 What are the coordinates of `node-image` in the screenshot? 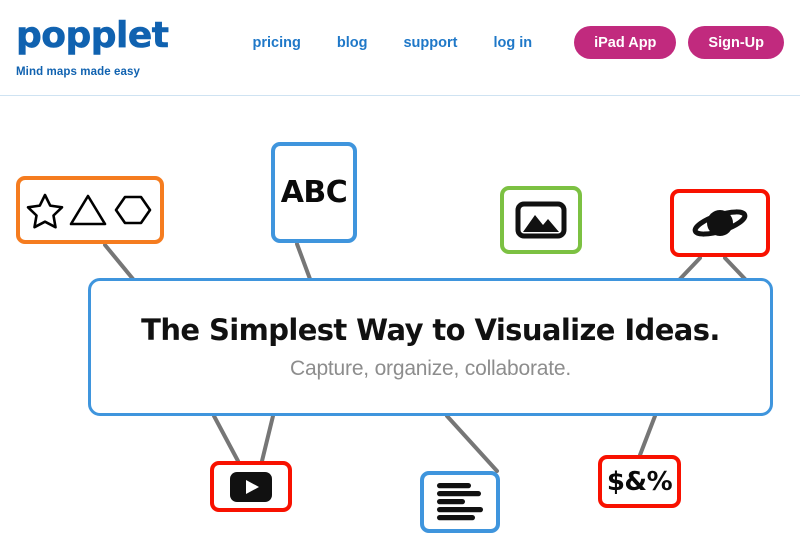 It's located at (541, 220).